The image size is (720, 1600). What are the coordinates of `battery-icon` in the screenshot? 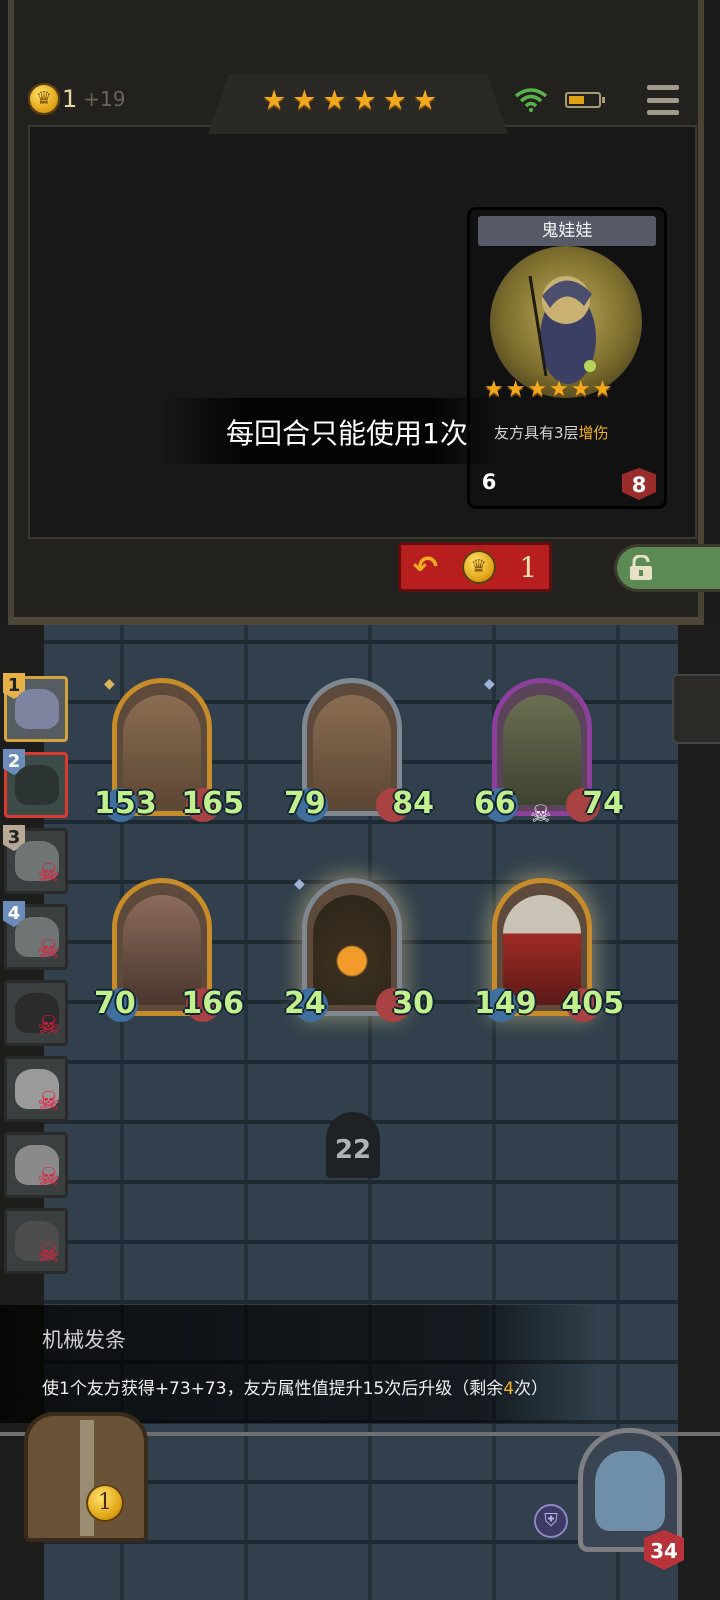 It's located at (585, 100).